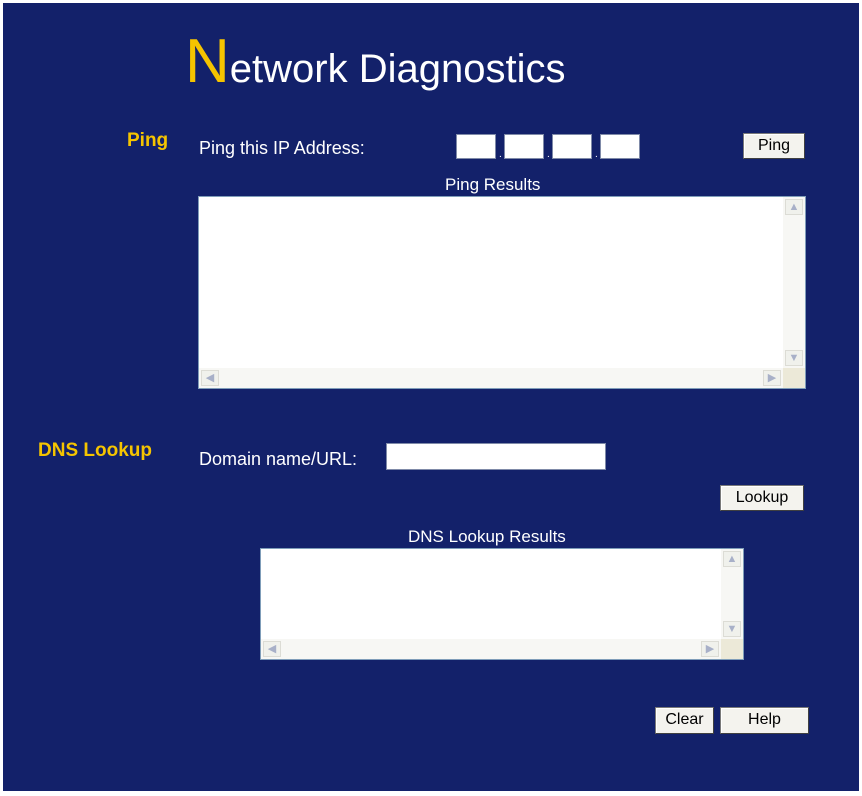 The width and height of the screenshot is (862, 796). I want to click on page-title-rest: etwork Diagnostics, so click(397, 69).